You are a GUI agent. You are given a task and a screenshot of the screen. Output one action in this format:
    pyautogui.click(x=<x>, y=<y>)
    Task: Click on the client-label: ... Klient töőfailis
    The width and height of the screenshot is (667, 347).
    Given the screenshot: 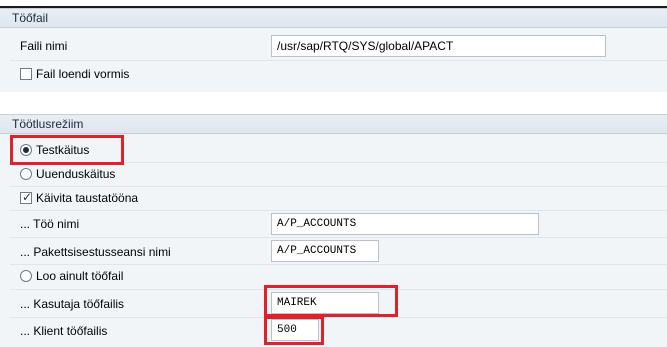 What is the action you would take?
    pyautogui.click(x=64, y=331)
    